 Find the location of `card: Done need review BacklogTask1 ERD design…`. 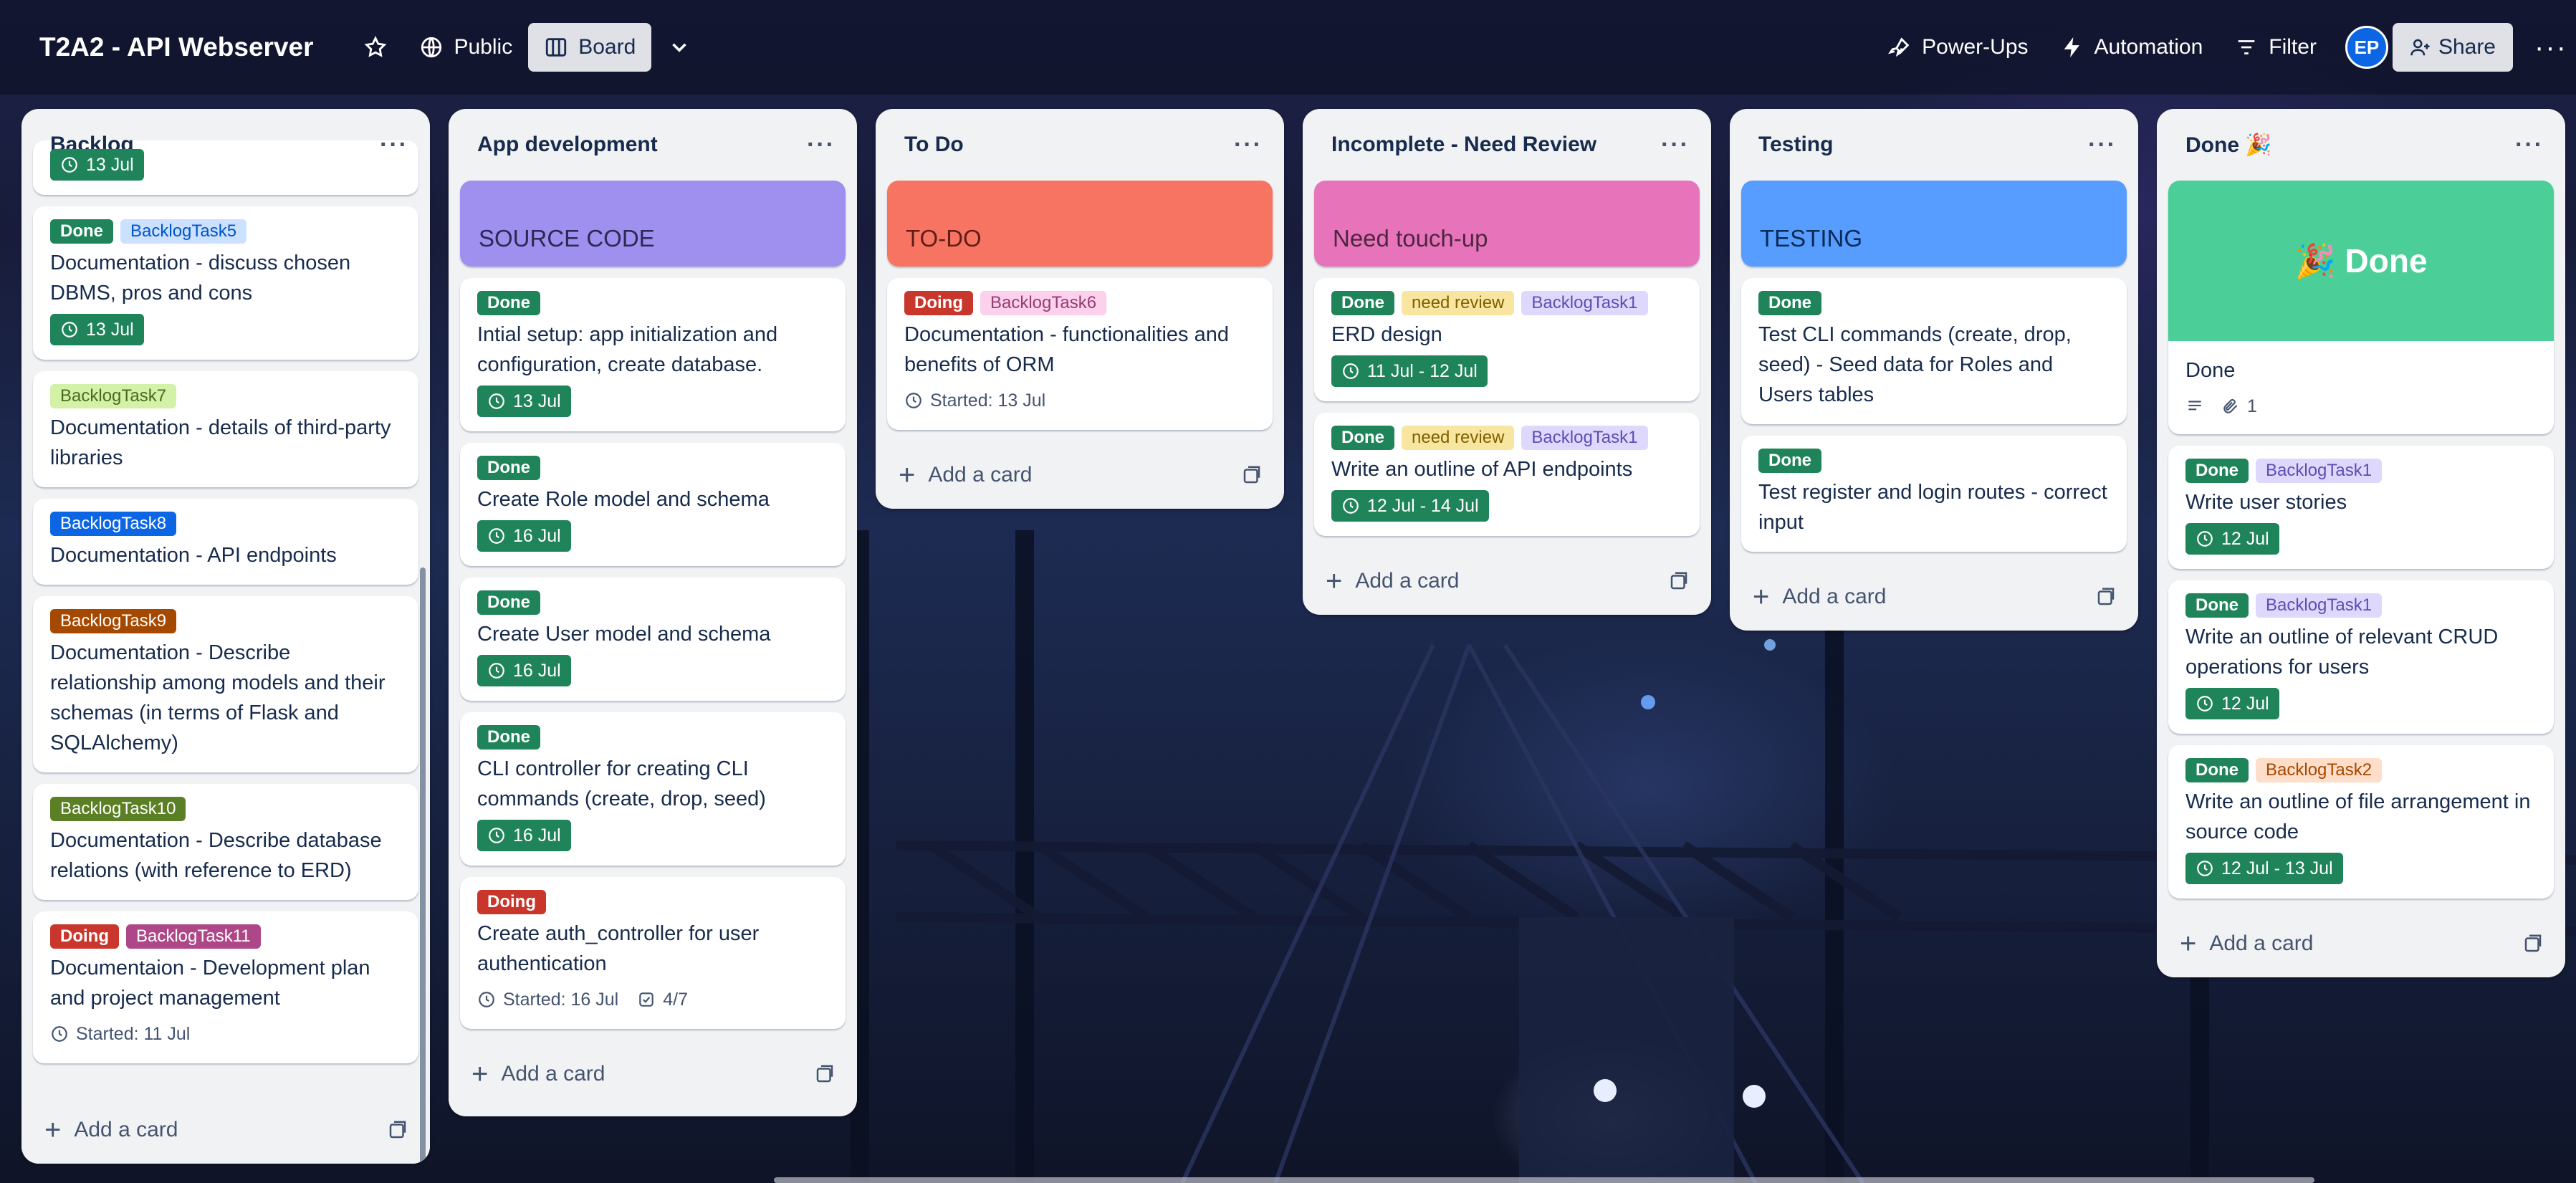

card: Done need review BacklogTask1 ERD design… is located at coordinates (1507, 339).